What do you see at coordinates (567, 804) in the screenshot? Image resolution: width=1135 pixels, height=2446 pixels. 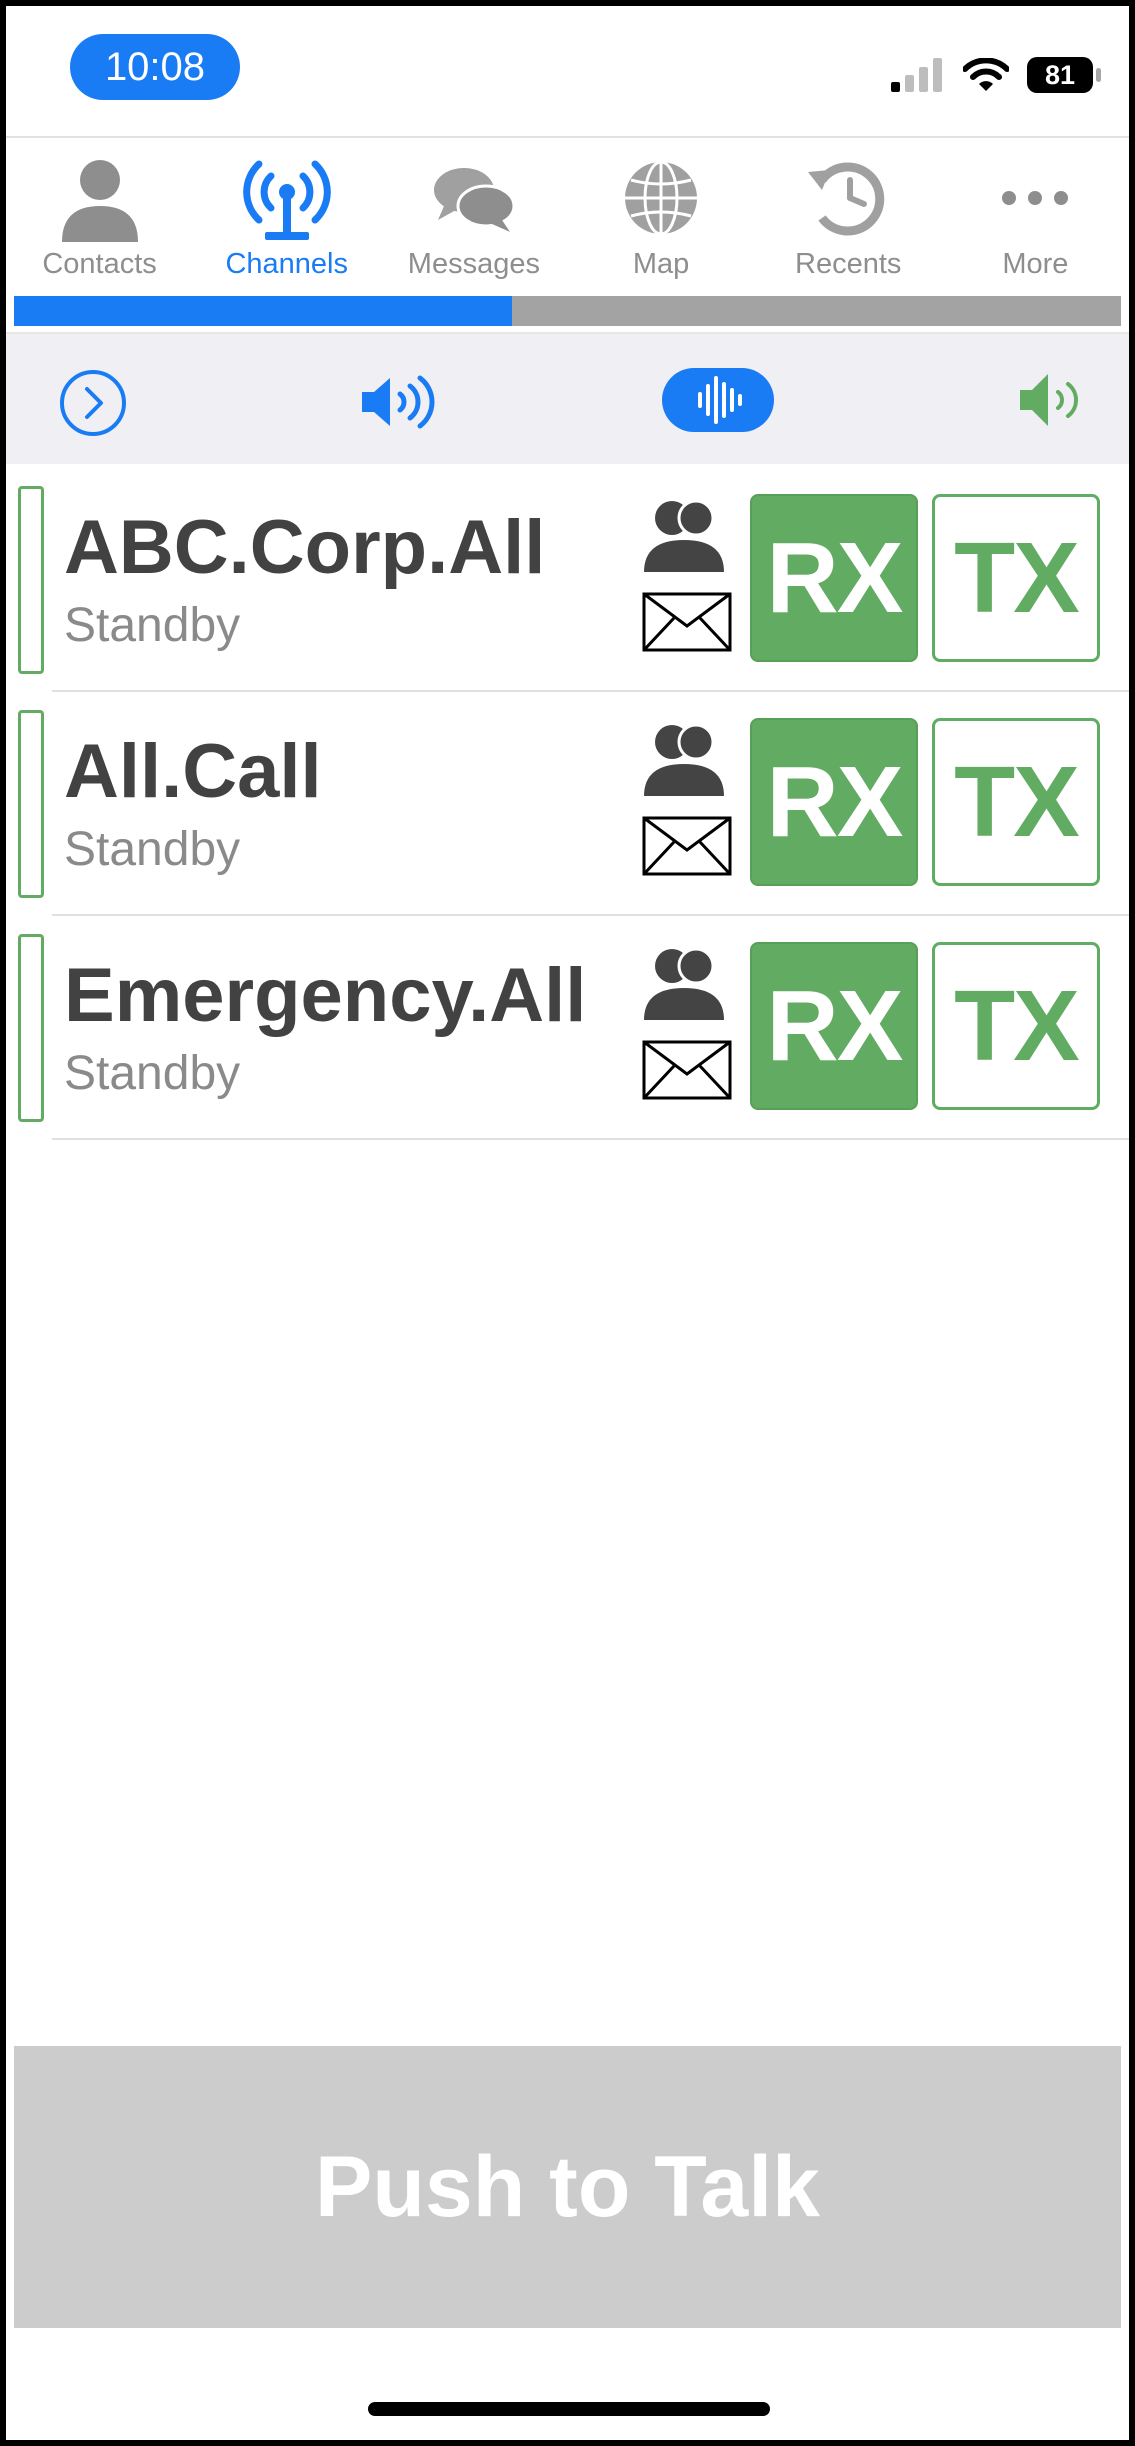 I see `channel-row: All.Call Standby RX TX` at bounding box center [567, 804].